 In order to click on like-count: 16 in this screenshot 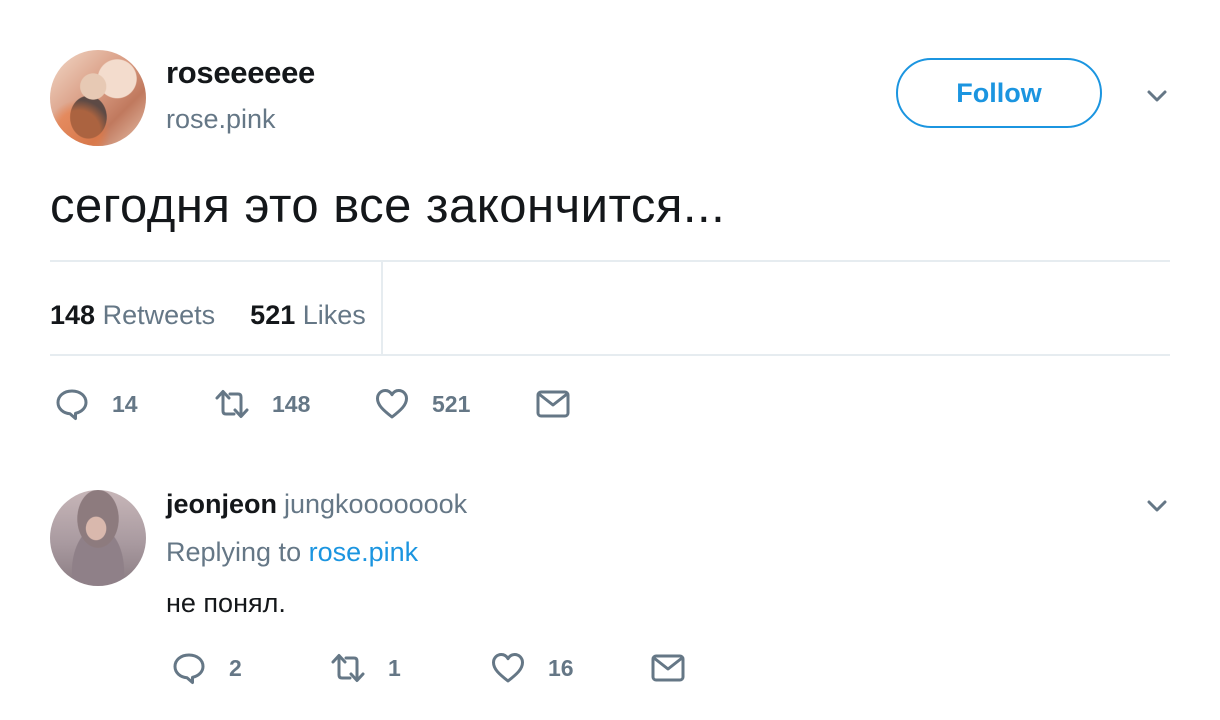, I will do `click(561, 667)`.